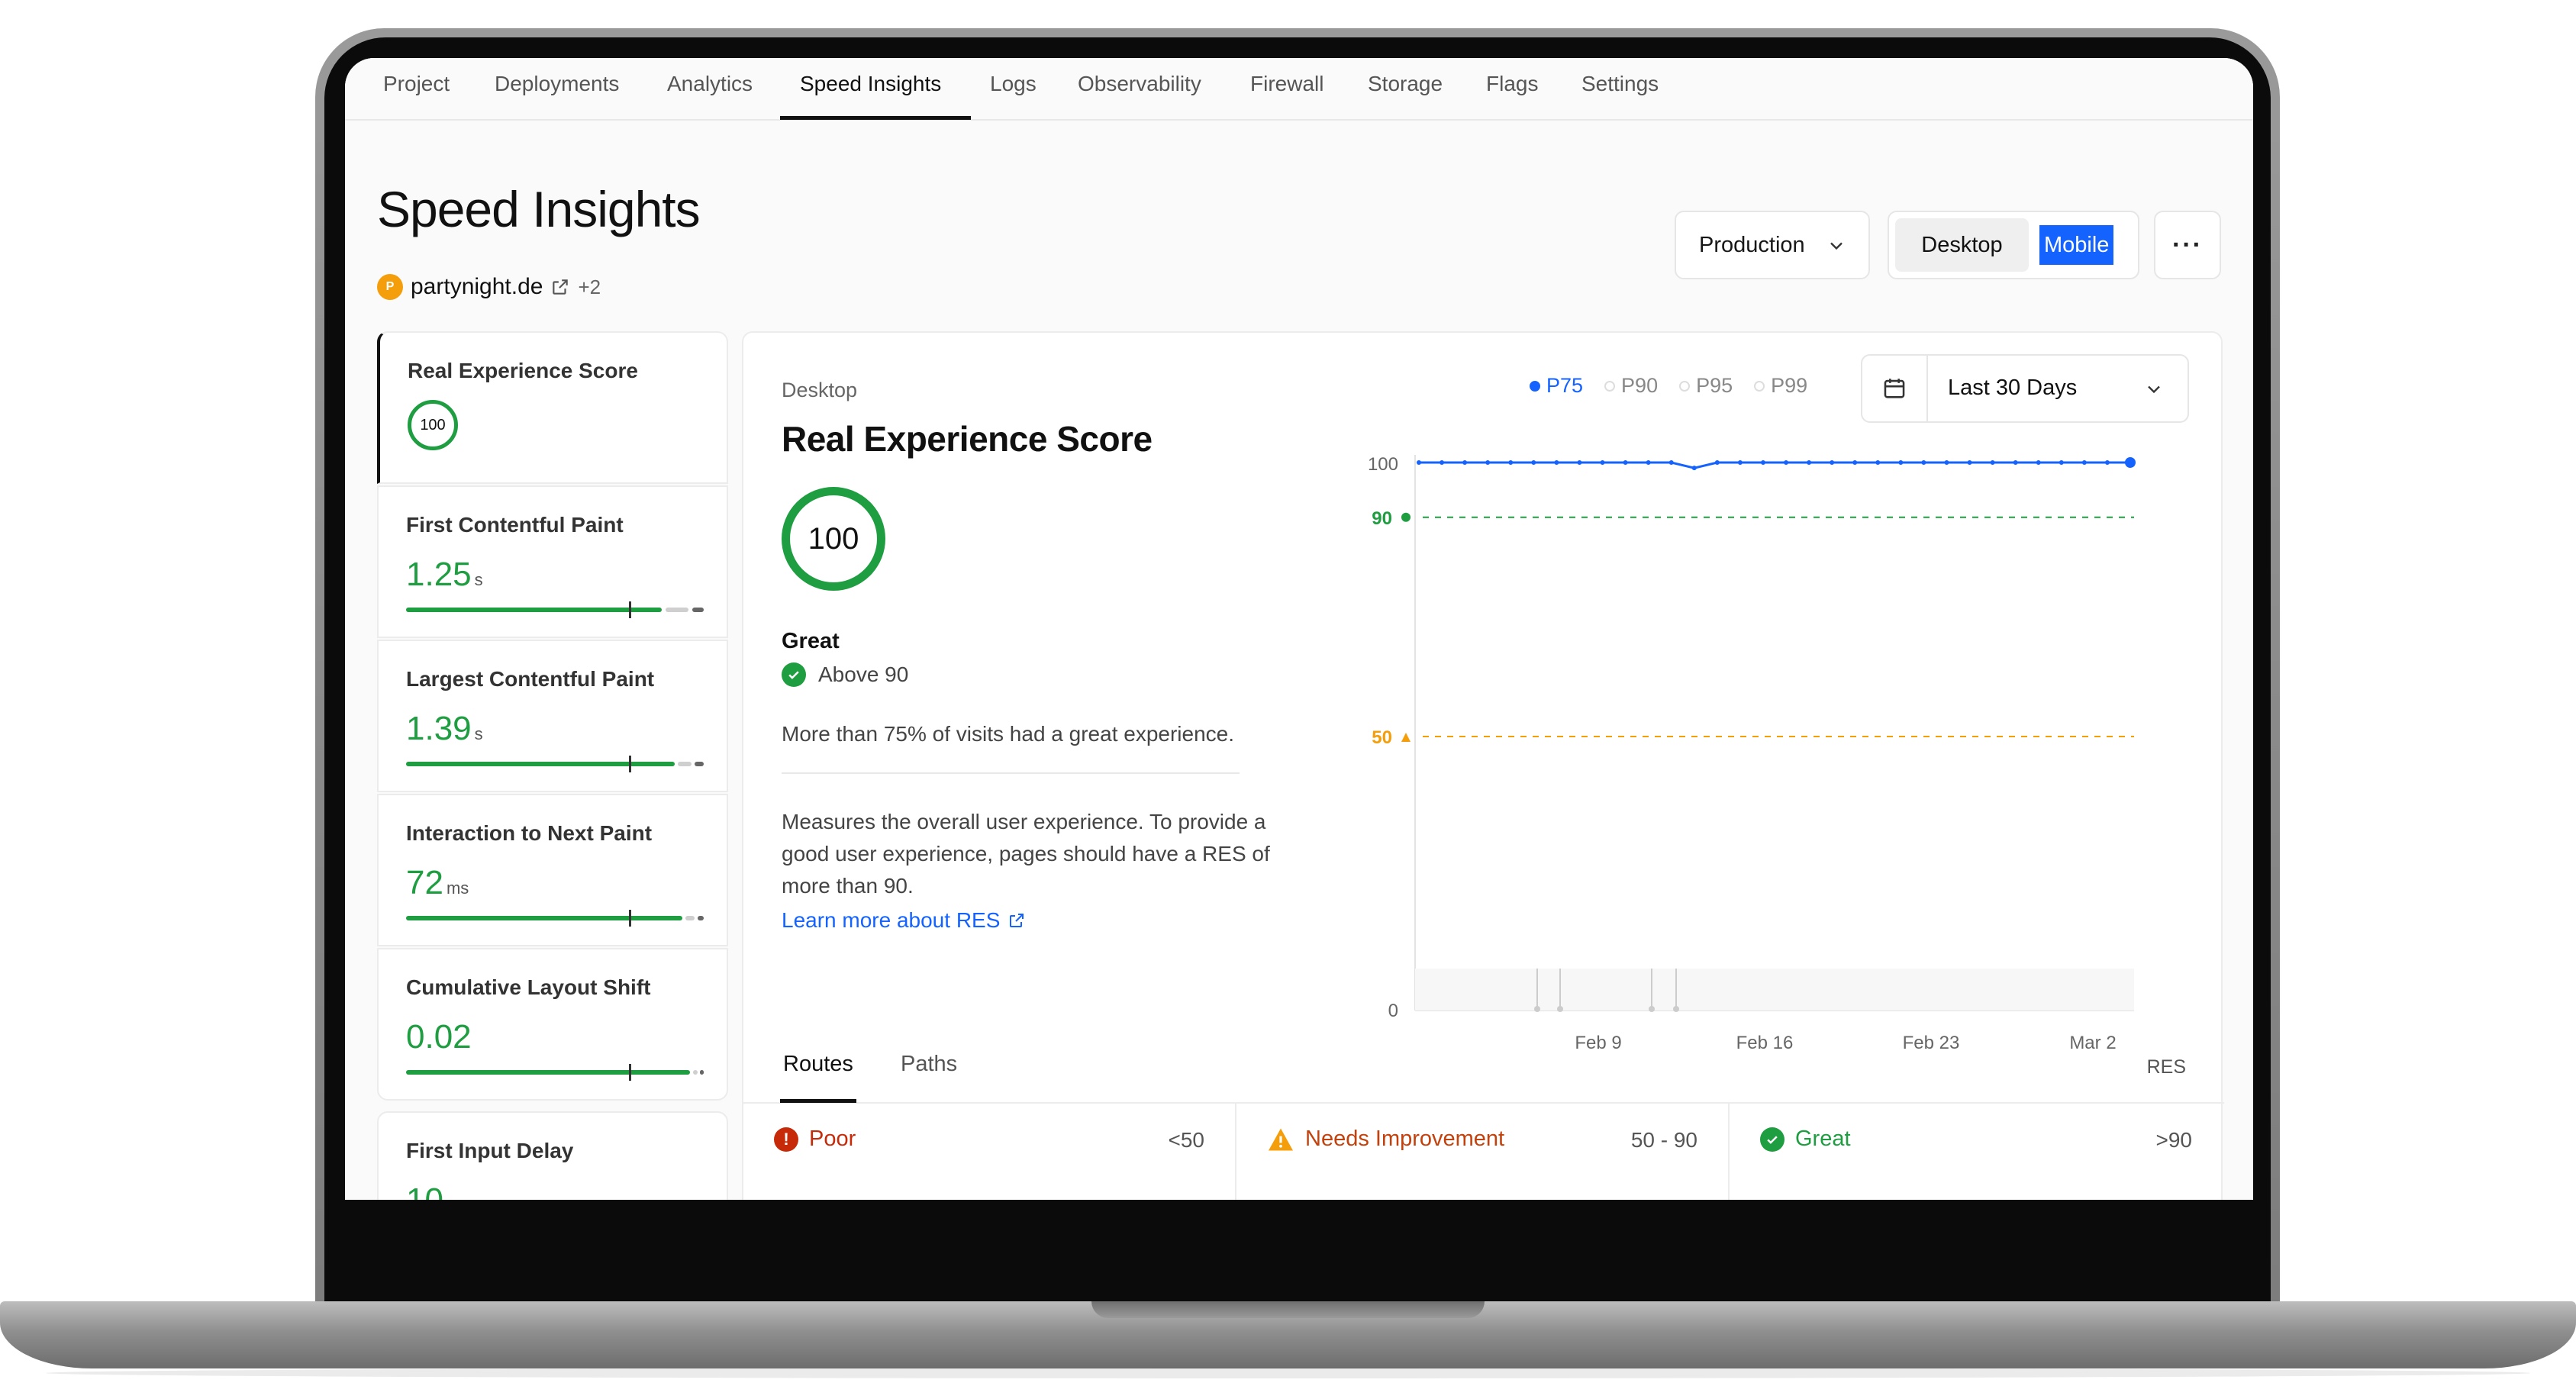 This screenshot has height=1399, width=2576. What do you see at coordinates (439, 1037) in the screenshot?
I see `metric-value: 0.02` at bounding box center [439, 1037].